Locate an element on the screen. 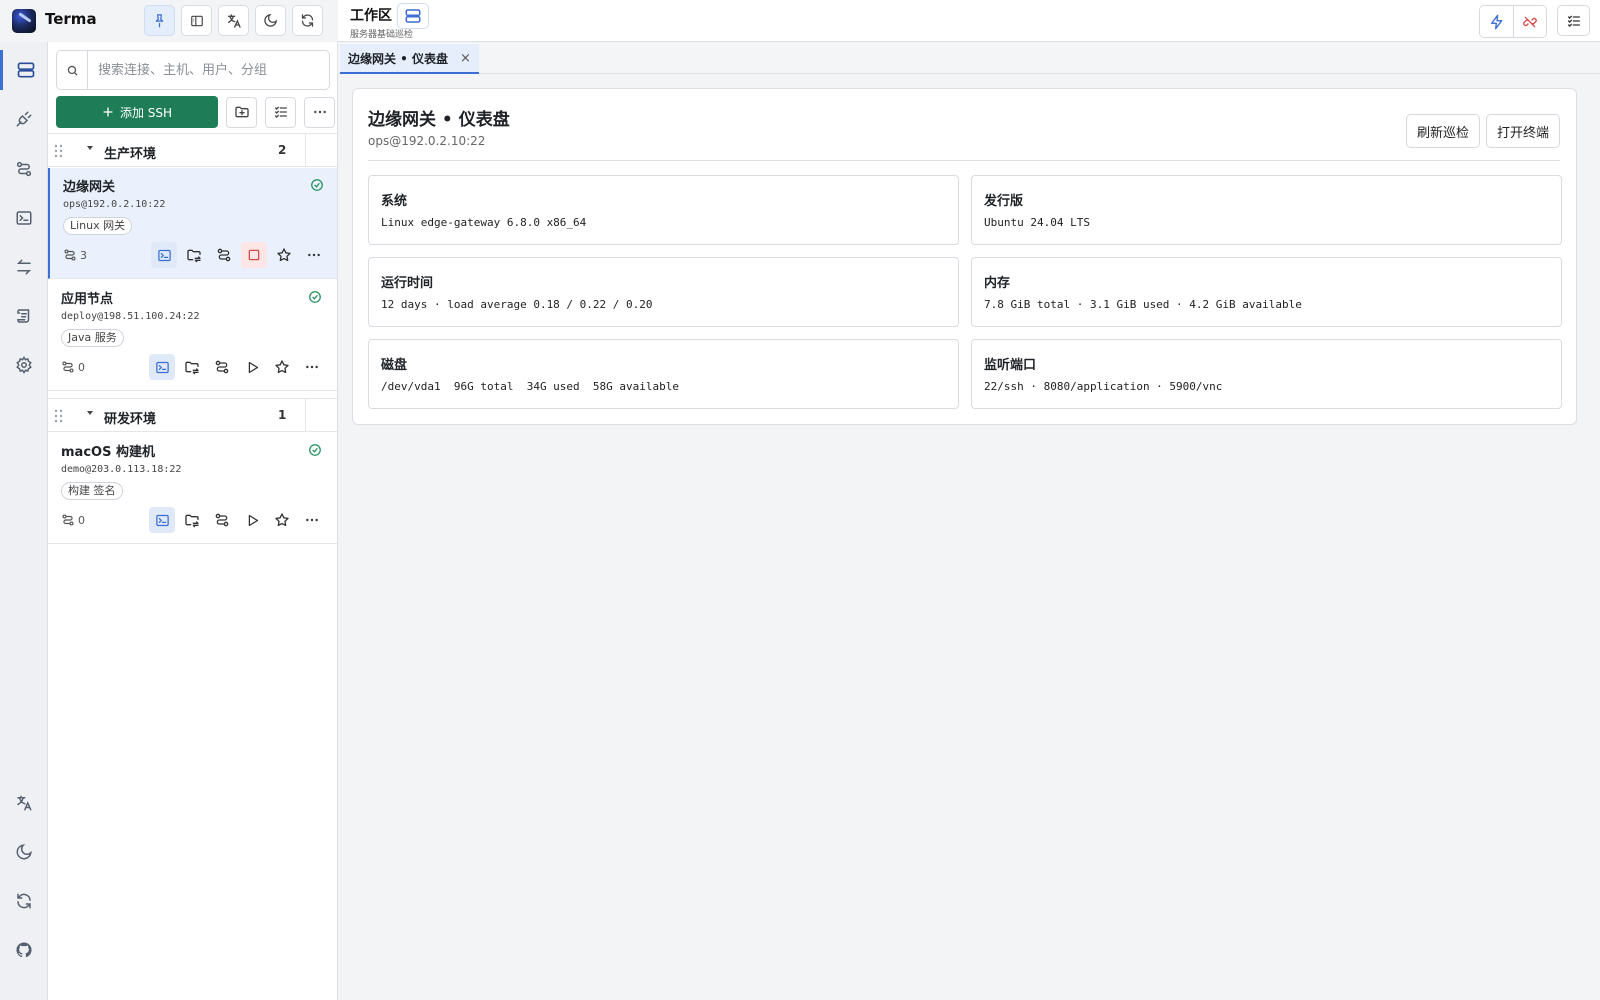  moon-icon is located at coordinates (270, 20).